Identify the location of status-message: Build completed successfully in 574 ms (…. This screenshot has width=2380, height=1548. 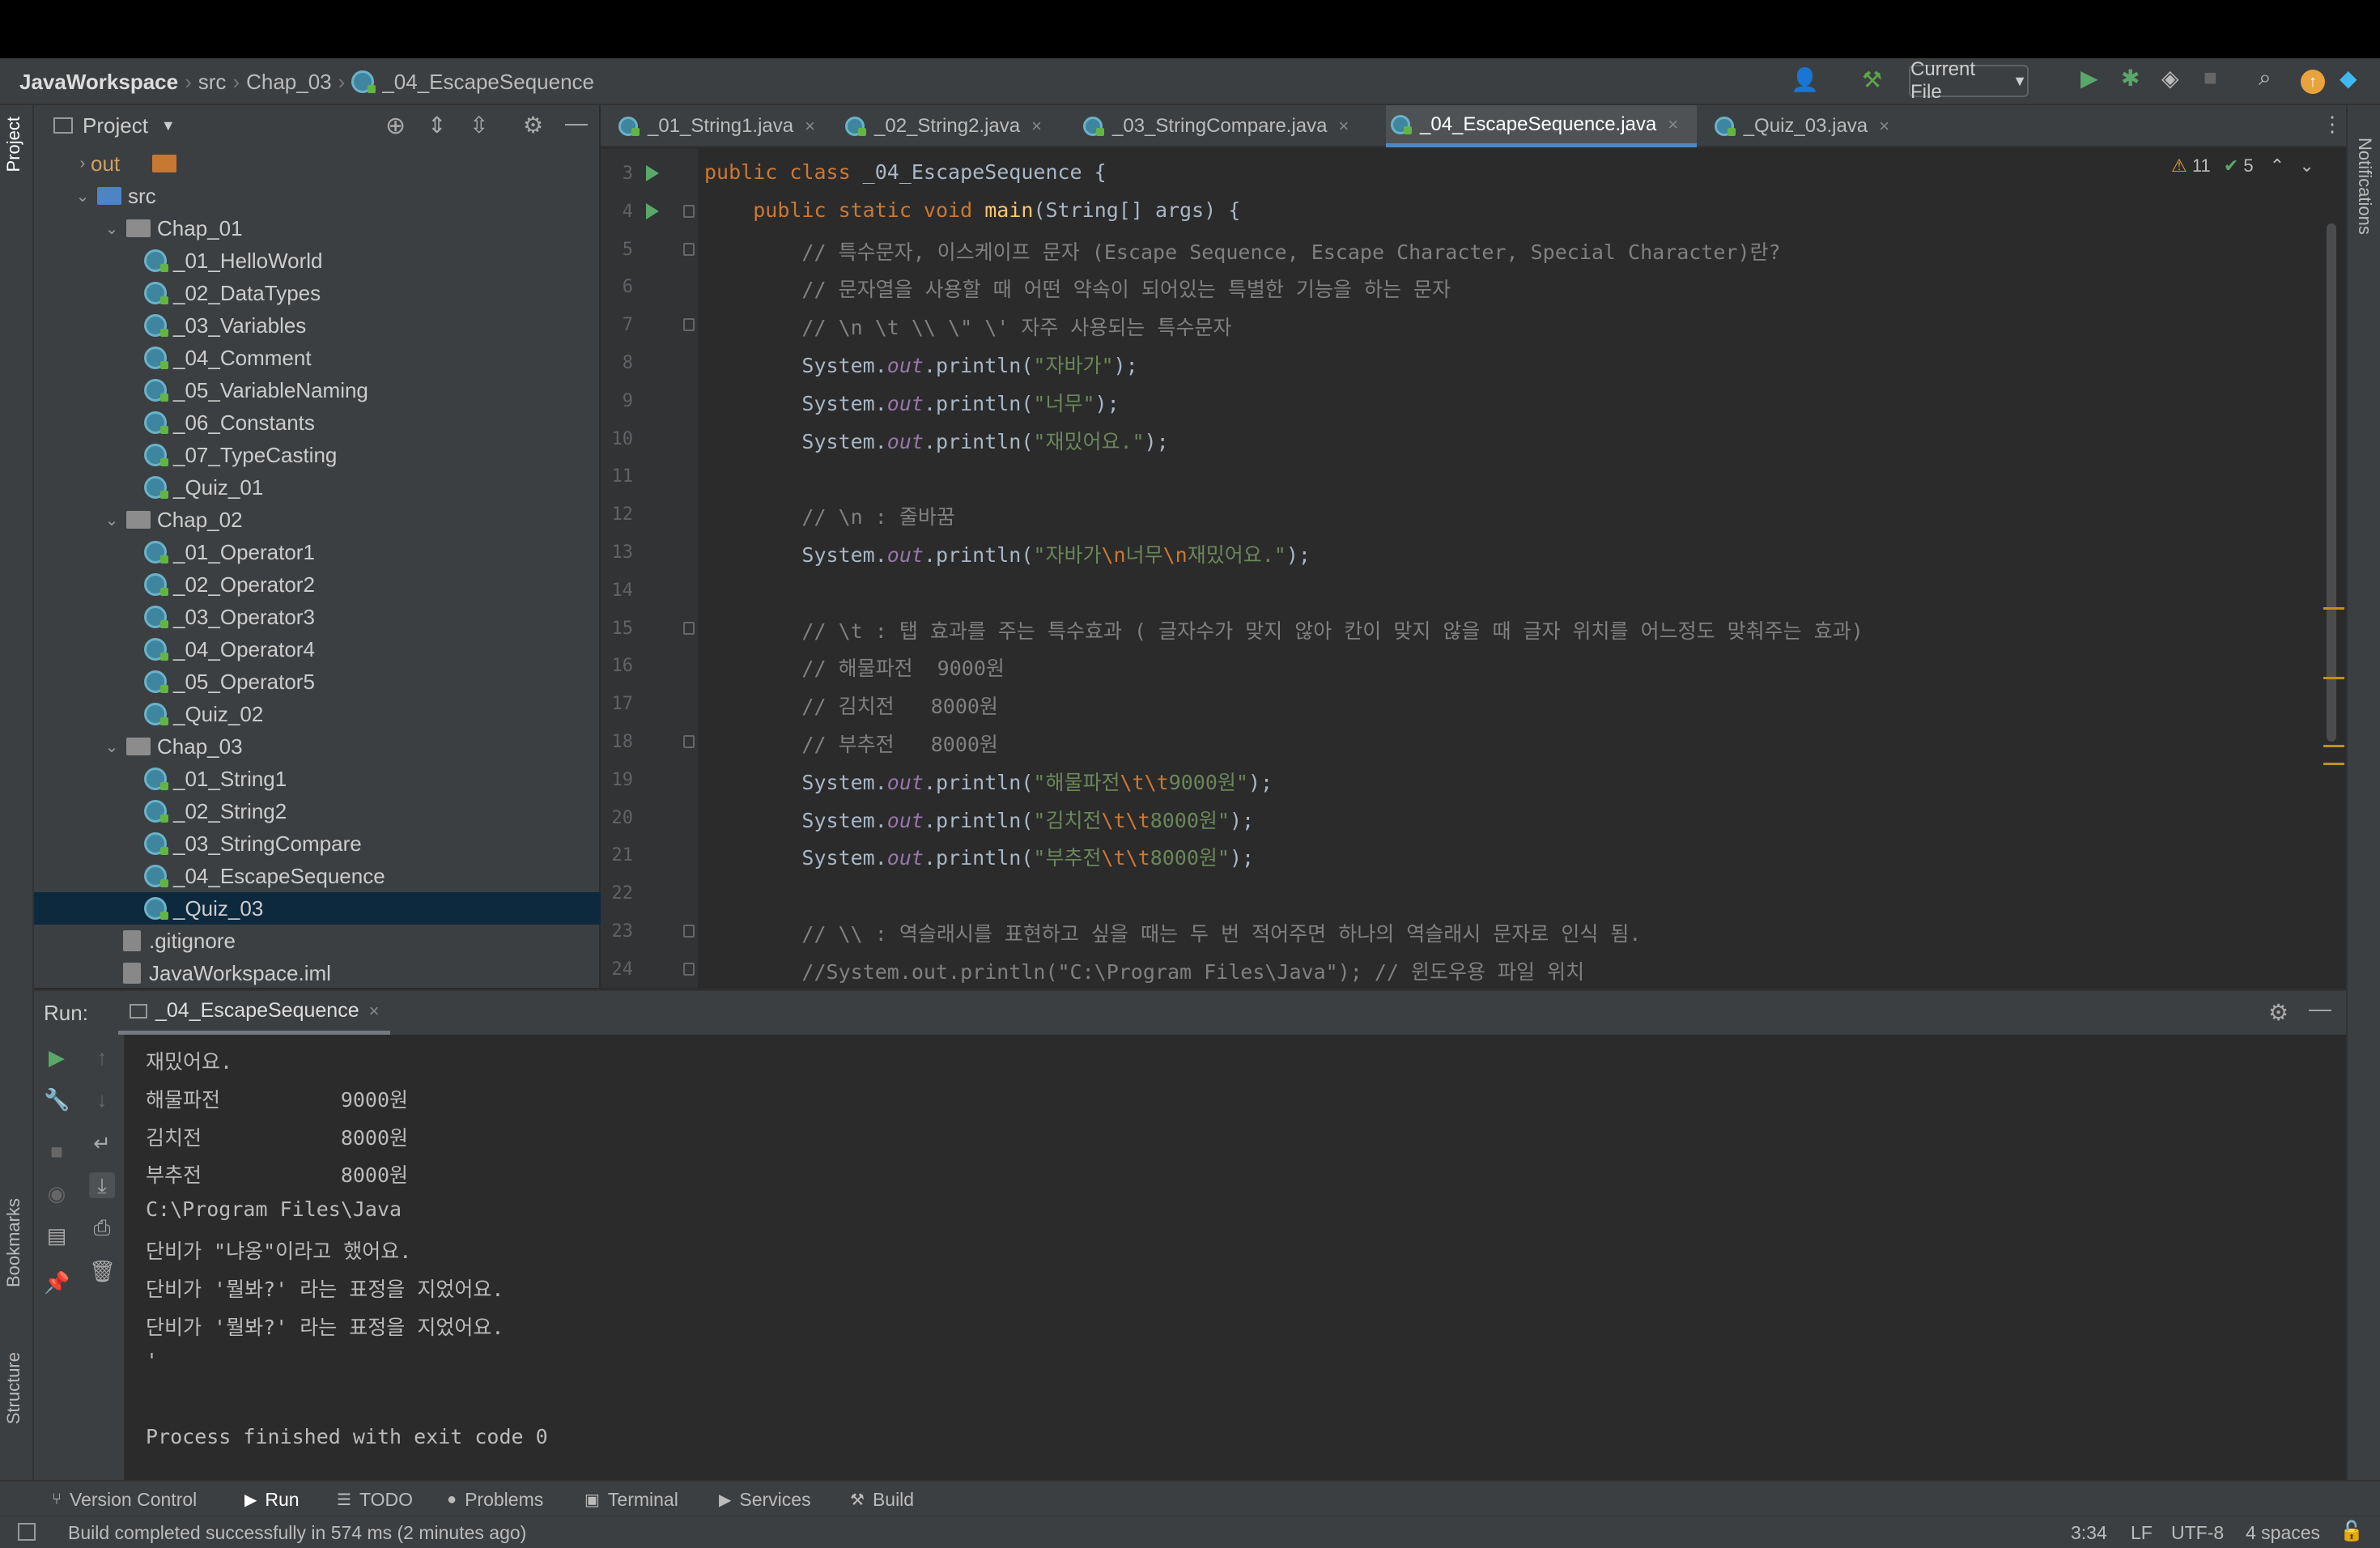
(297, 1532).